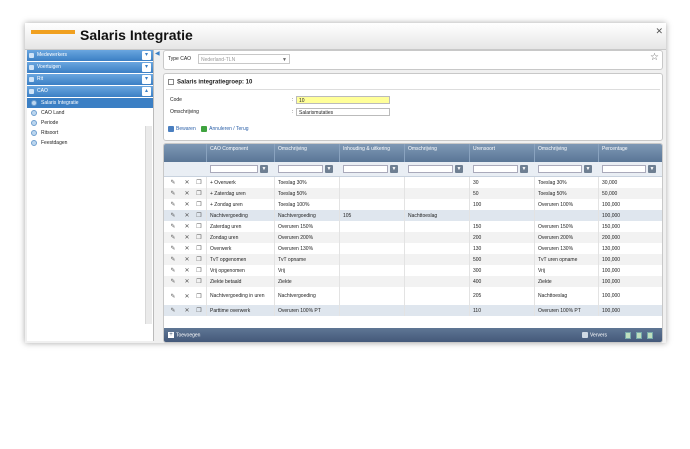  What do you see at coordinates (90, 79) in the screenshot?
I see `sidebar-section-rit: Rit ▾` at bounding box center [90, 79].